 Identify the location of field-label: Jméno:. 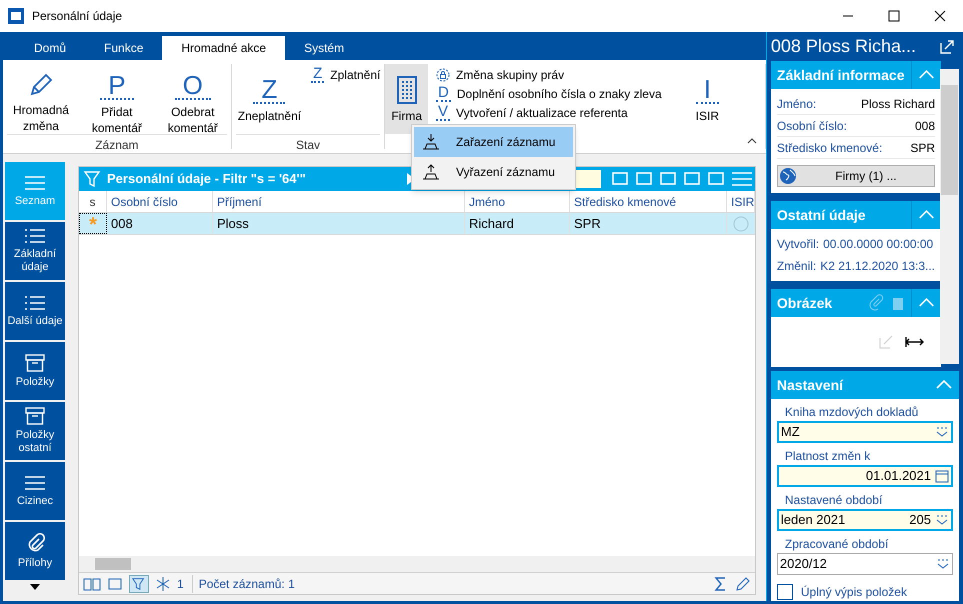
(797, 104).